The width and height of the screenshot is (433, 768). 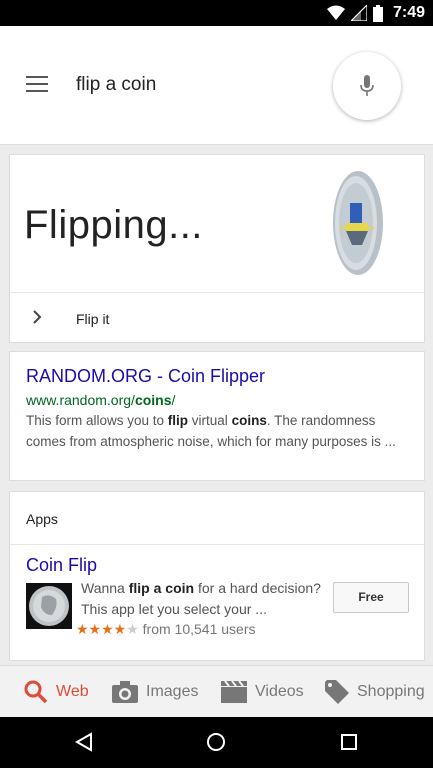 I want to click on result-url: www.random.org/coins/, so click(x=100, y=400).